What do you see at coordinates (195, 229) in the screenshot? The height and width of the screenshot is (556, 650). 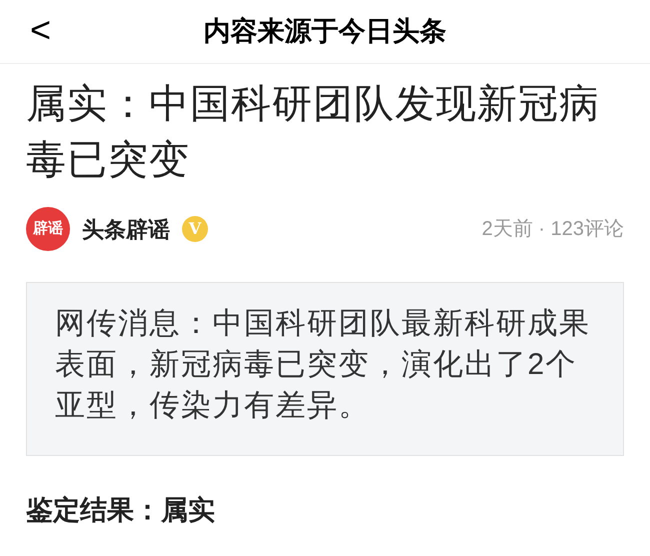 I see `verified-badge: V` at bounding box center [195, 229].